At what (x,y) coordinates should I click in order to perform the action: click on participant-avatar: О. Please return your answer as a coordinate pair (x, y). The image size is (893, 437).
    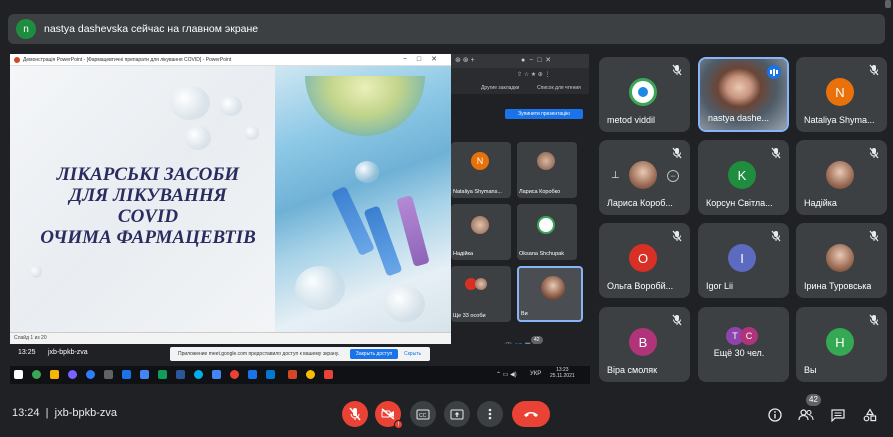
    Looking at the image, I should click on (643, 258).